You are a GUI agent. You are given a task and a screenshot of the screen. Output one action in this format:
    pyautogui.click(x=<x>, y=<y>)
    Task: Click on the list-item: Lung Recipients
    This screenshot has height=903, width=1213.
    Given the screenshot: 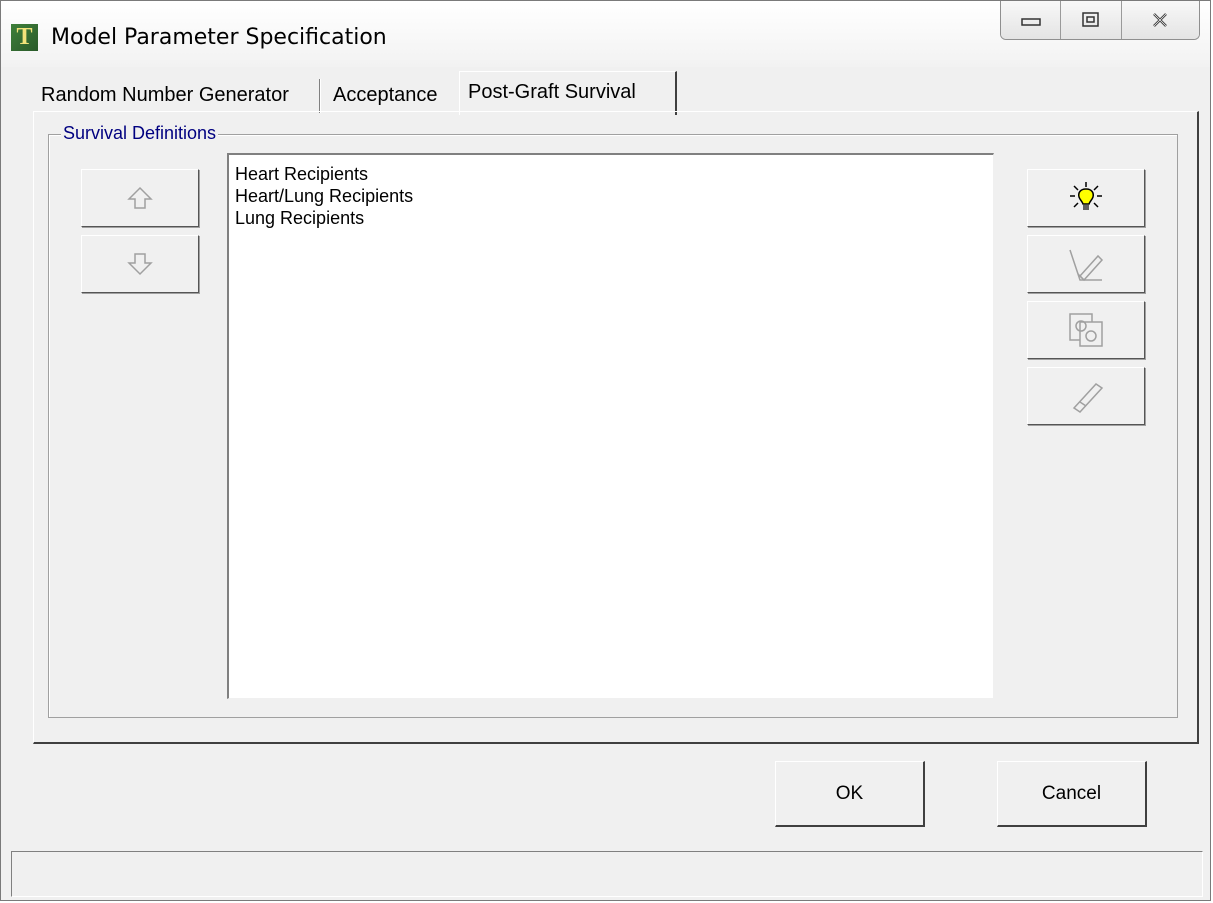 What is the action you would take?
    pyautogui.click(x=611, y=218)
    